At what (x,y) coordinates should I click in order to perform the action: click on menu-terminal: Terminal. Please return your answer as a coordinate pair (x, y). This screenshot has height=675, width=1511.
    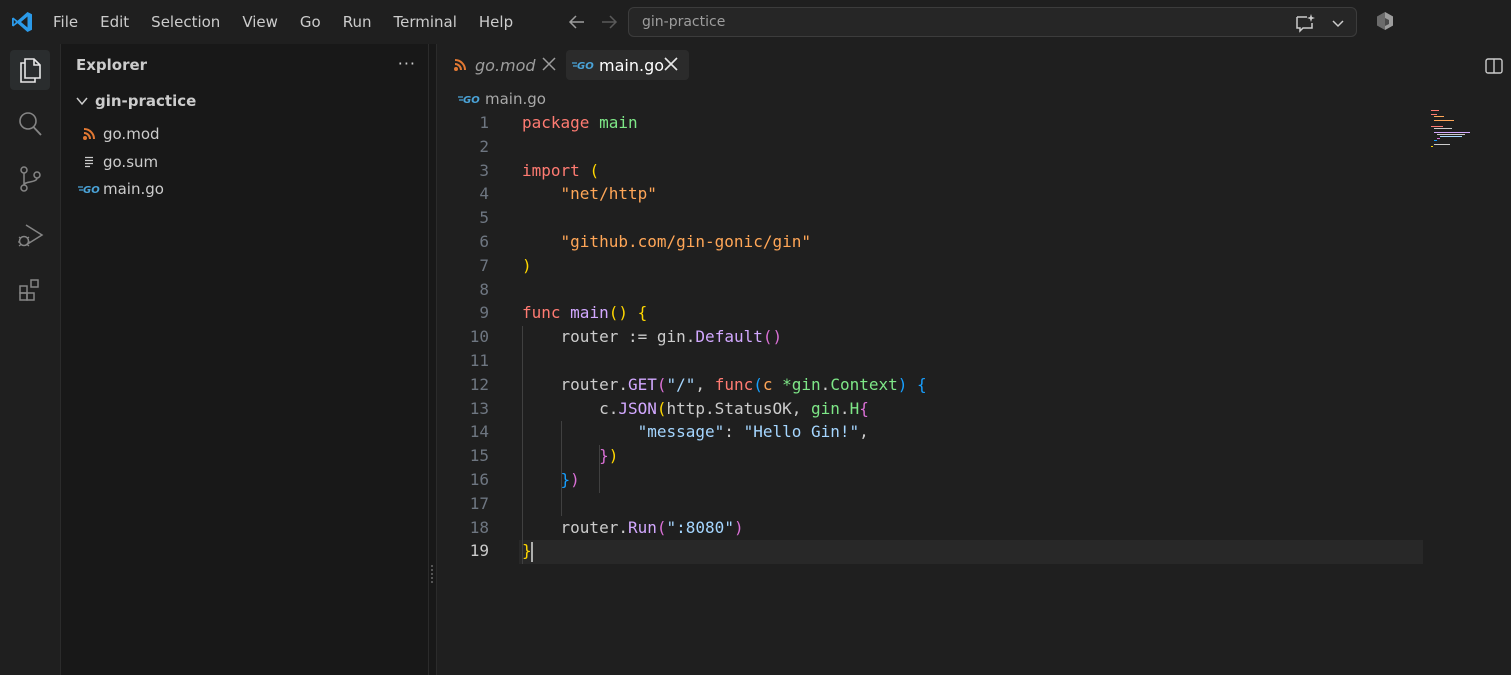
    Looking at the image, I should click on (425, 22).